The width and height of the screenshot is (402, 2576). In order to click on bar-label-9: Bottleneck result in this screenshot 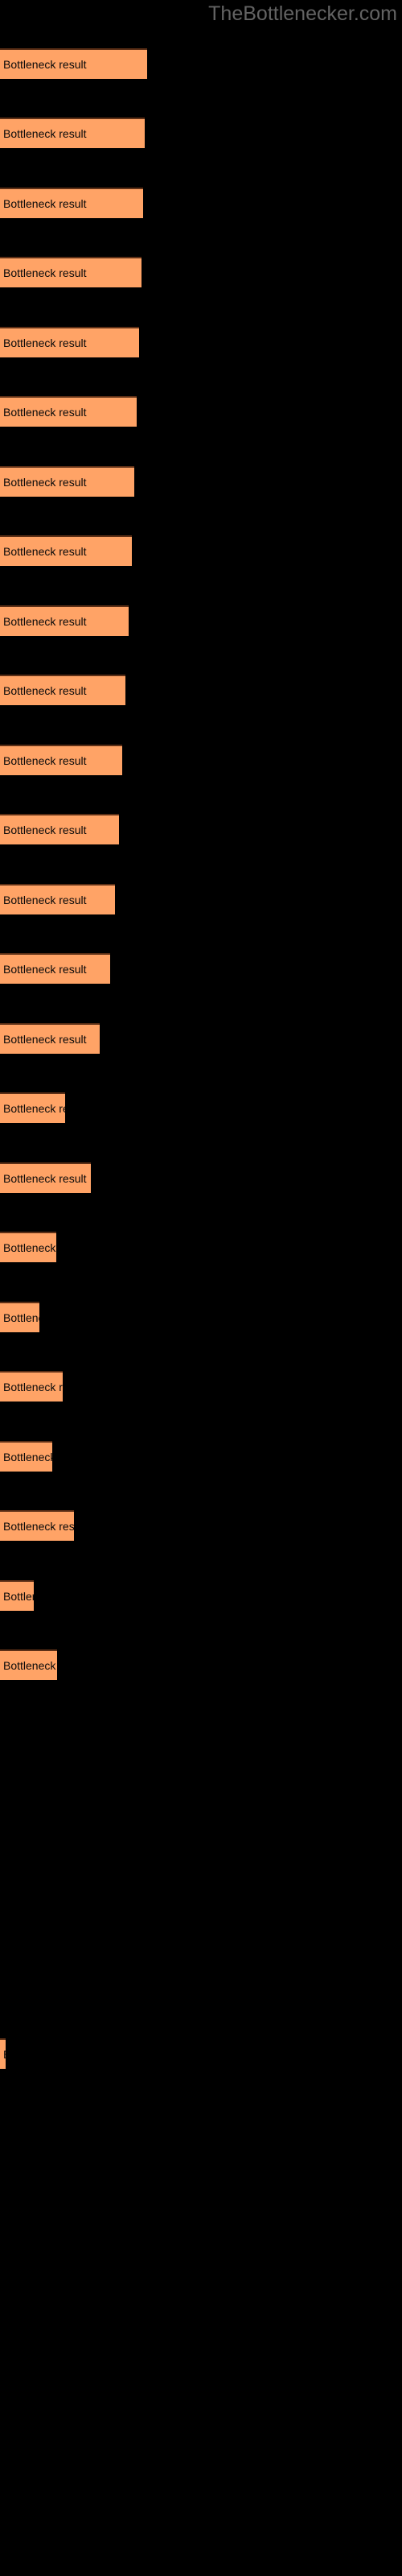, I will do `click(45, 621)`.